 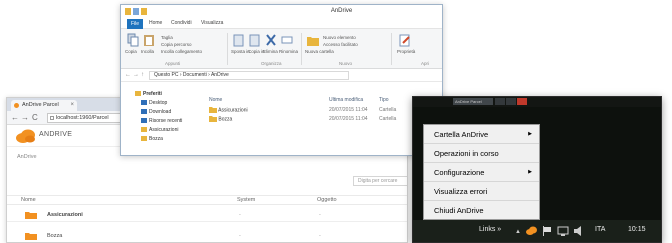 I want to click on explorer-titlebar: AnDrive, so click(x=281, y=12).